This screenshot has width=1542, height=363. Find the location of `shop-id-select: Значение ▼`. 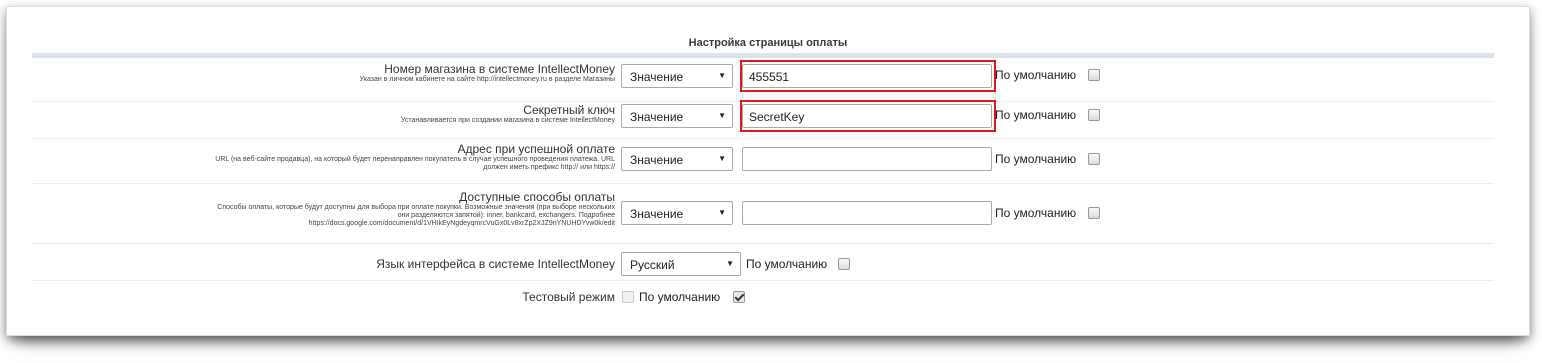

shop-id-select: Значение ▼ is located at coordinates (677, 76).